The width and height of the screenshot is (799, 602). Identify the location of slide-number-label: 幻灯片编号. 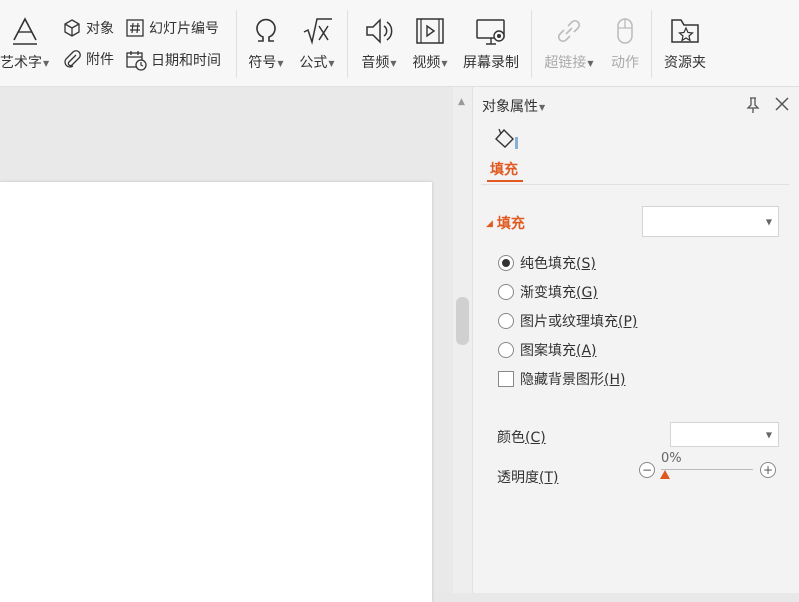
(184, 29).